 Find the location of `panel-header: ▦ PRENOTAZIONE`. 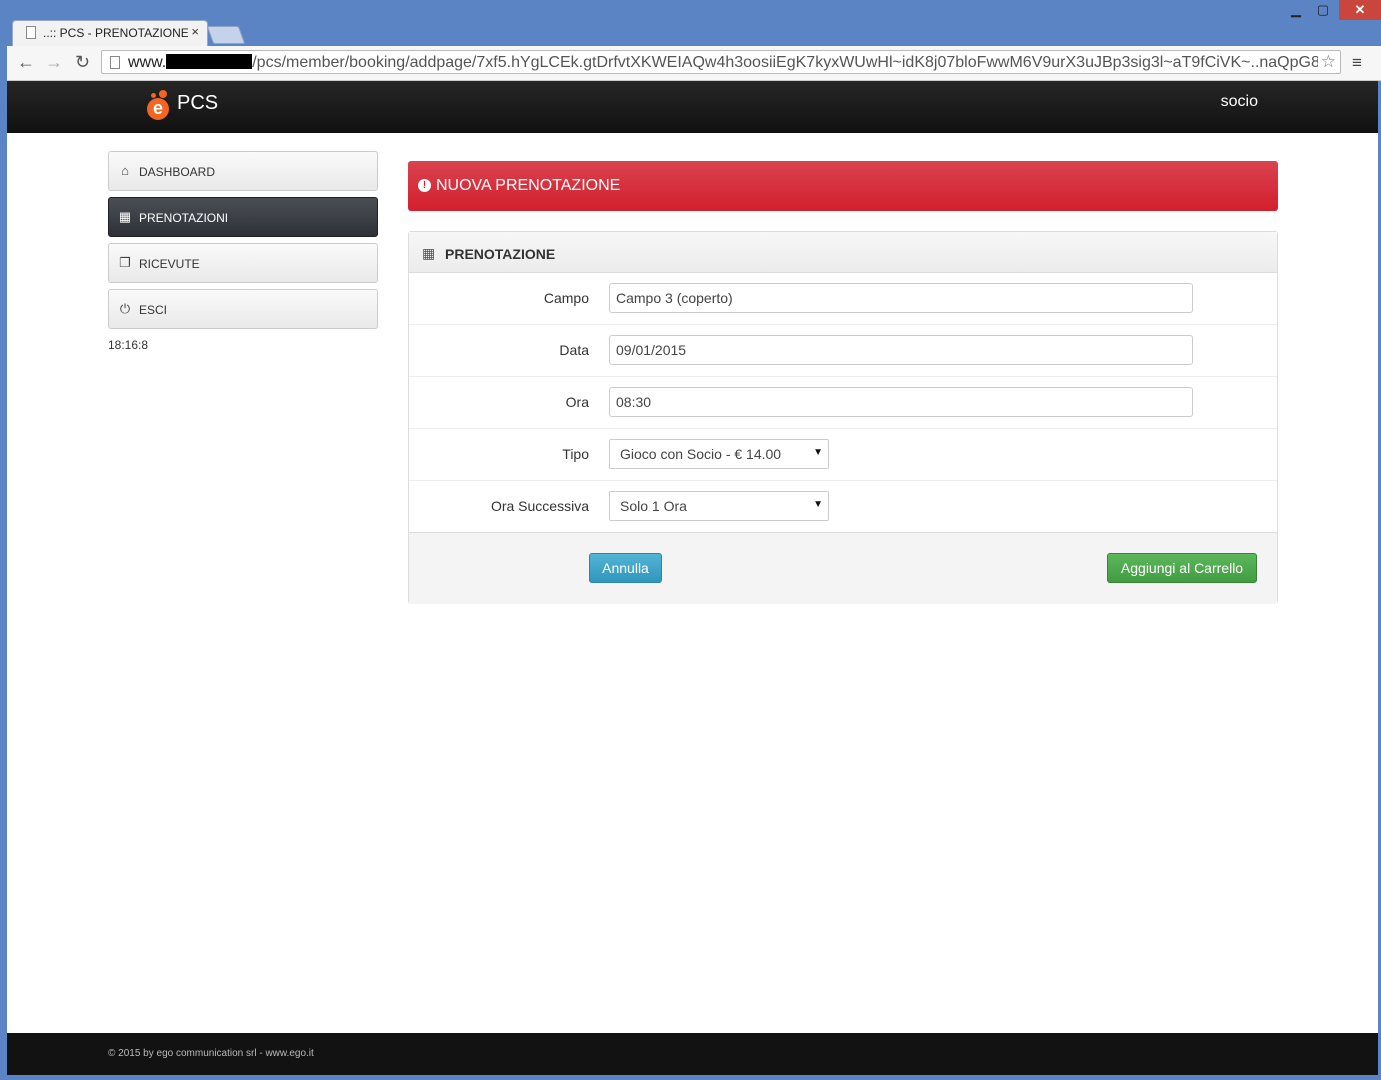

panel-header: ▦ PRENOTAZIONE is located at coordinates (843, 252).